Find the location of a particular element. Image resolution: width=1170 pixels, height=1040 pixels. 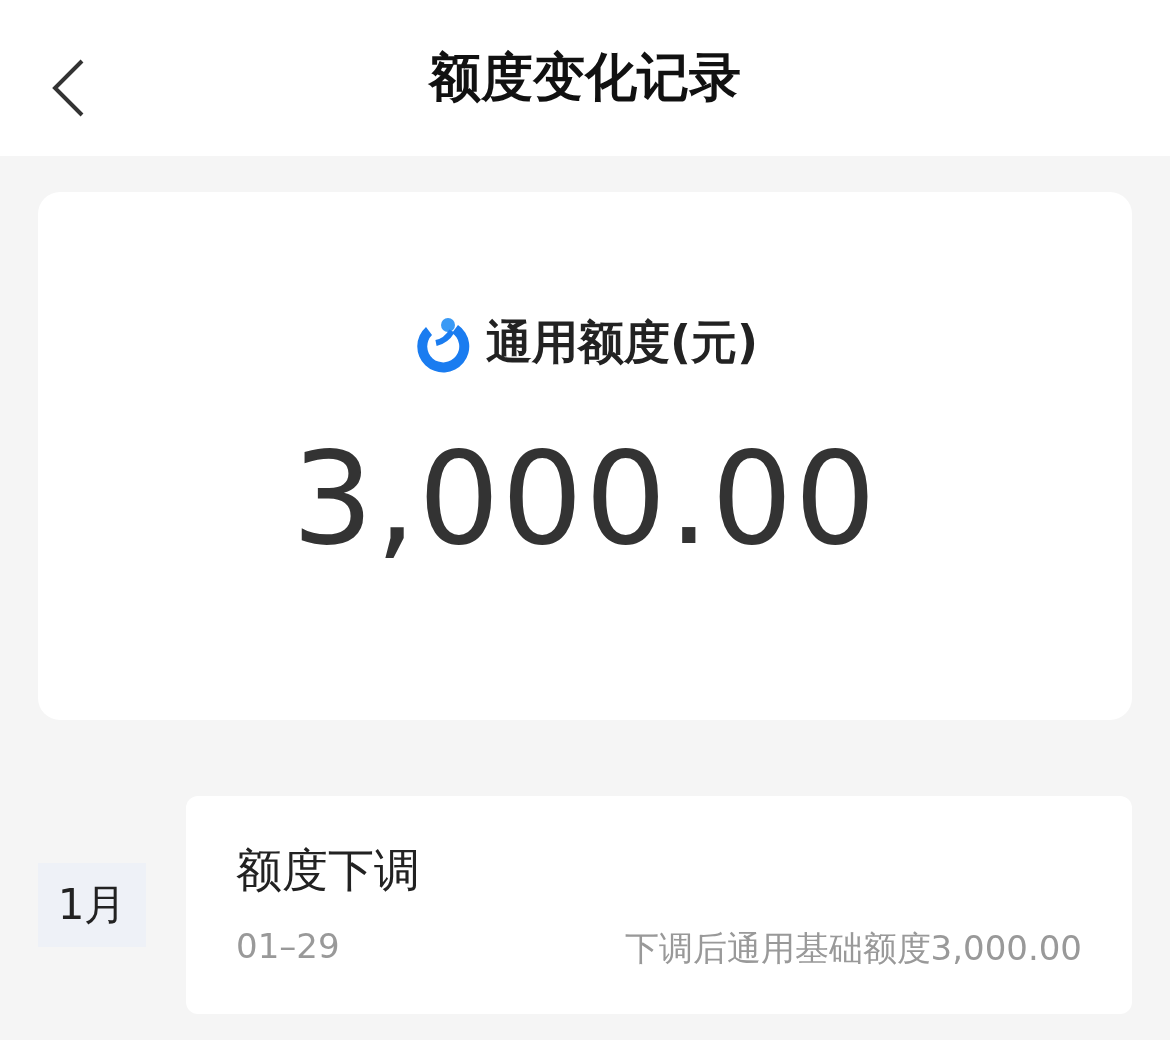

quota-amount: 3,000.00 is located at coordinates (585, 498).